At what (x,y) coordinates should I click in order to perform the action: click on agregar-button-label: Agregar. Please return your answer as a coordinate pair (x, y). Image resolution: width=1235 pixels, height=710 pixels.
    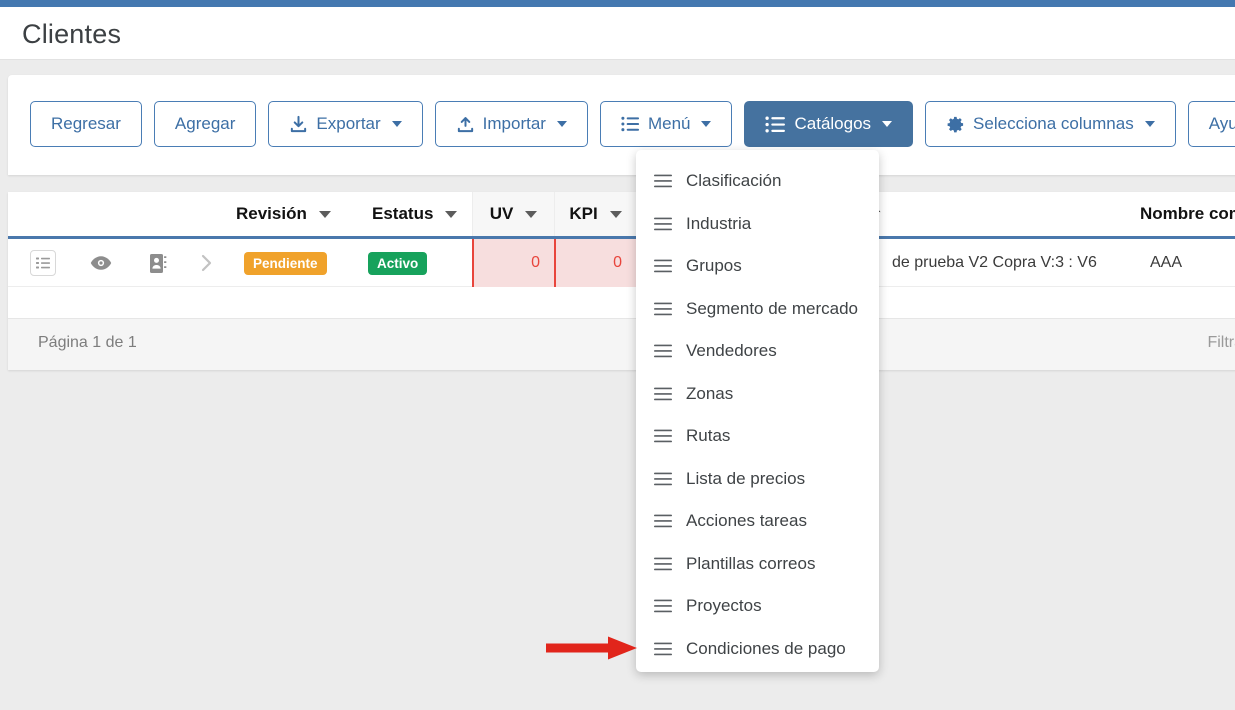
    Looking at the image, I should click on (205, 123).